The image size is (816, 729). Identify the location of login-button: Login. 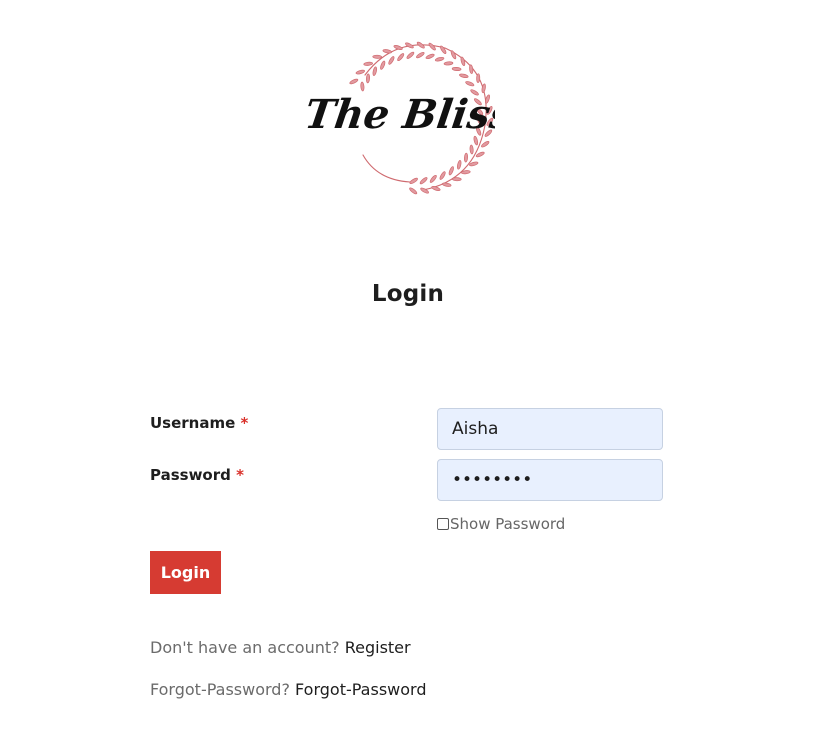
(185, 572).